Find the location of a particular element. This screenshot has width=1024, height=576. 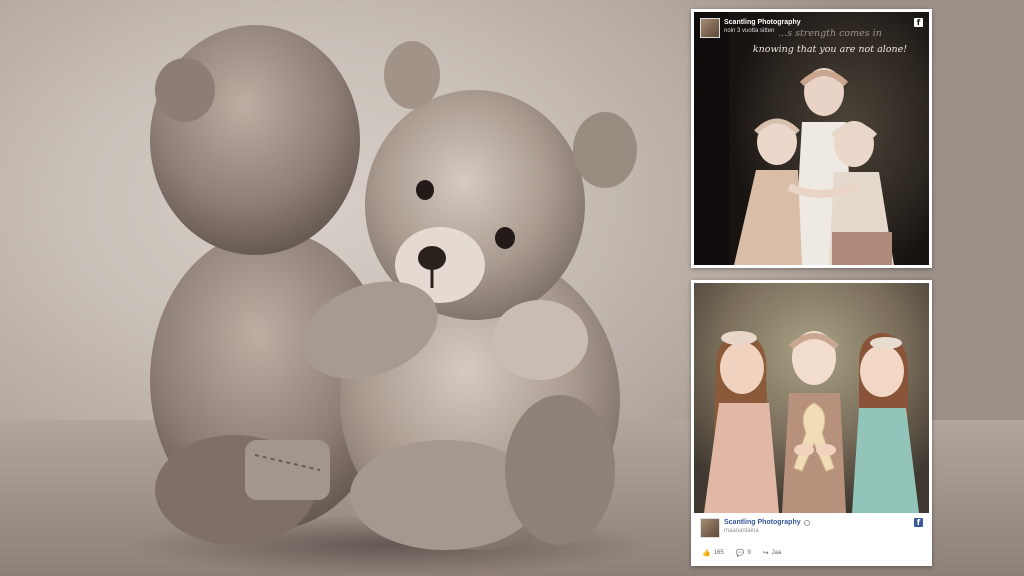

share-arrow-icon: ↪ is located at coordinates (765, 553).